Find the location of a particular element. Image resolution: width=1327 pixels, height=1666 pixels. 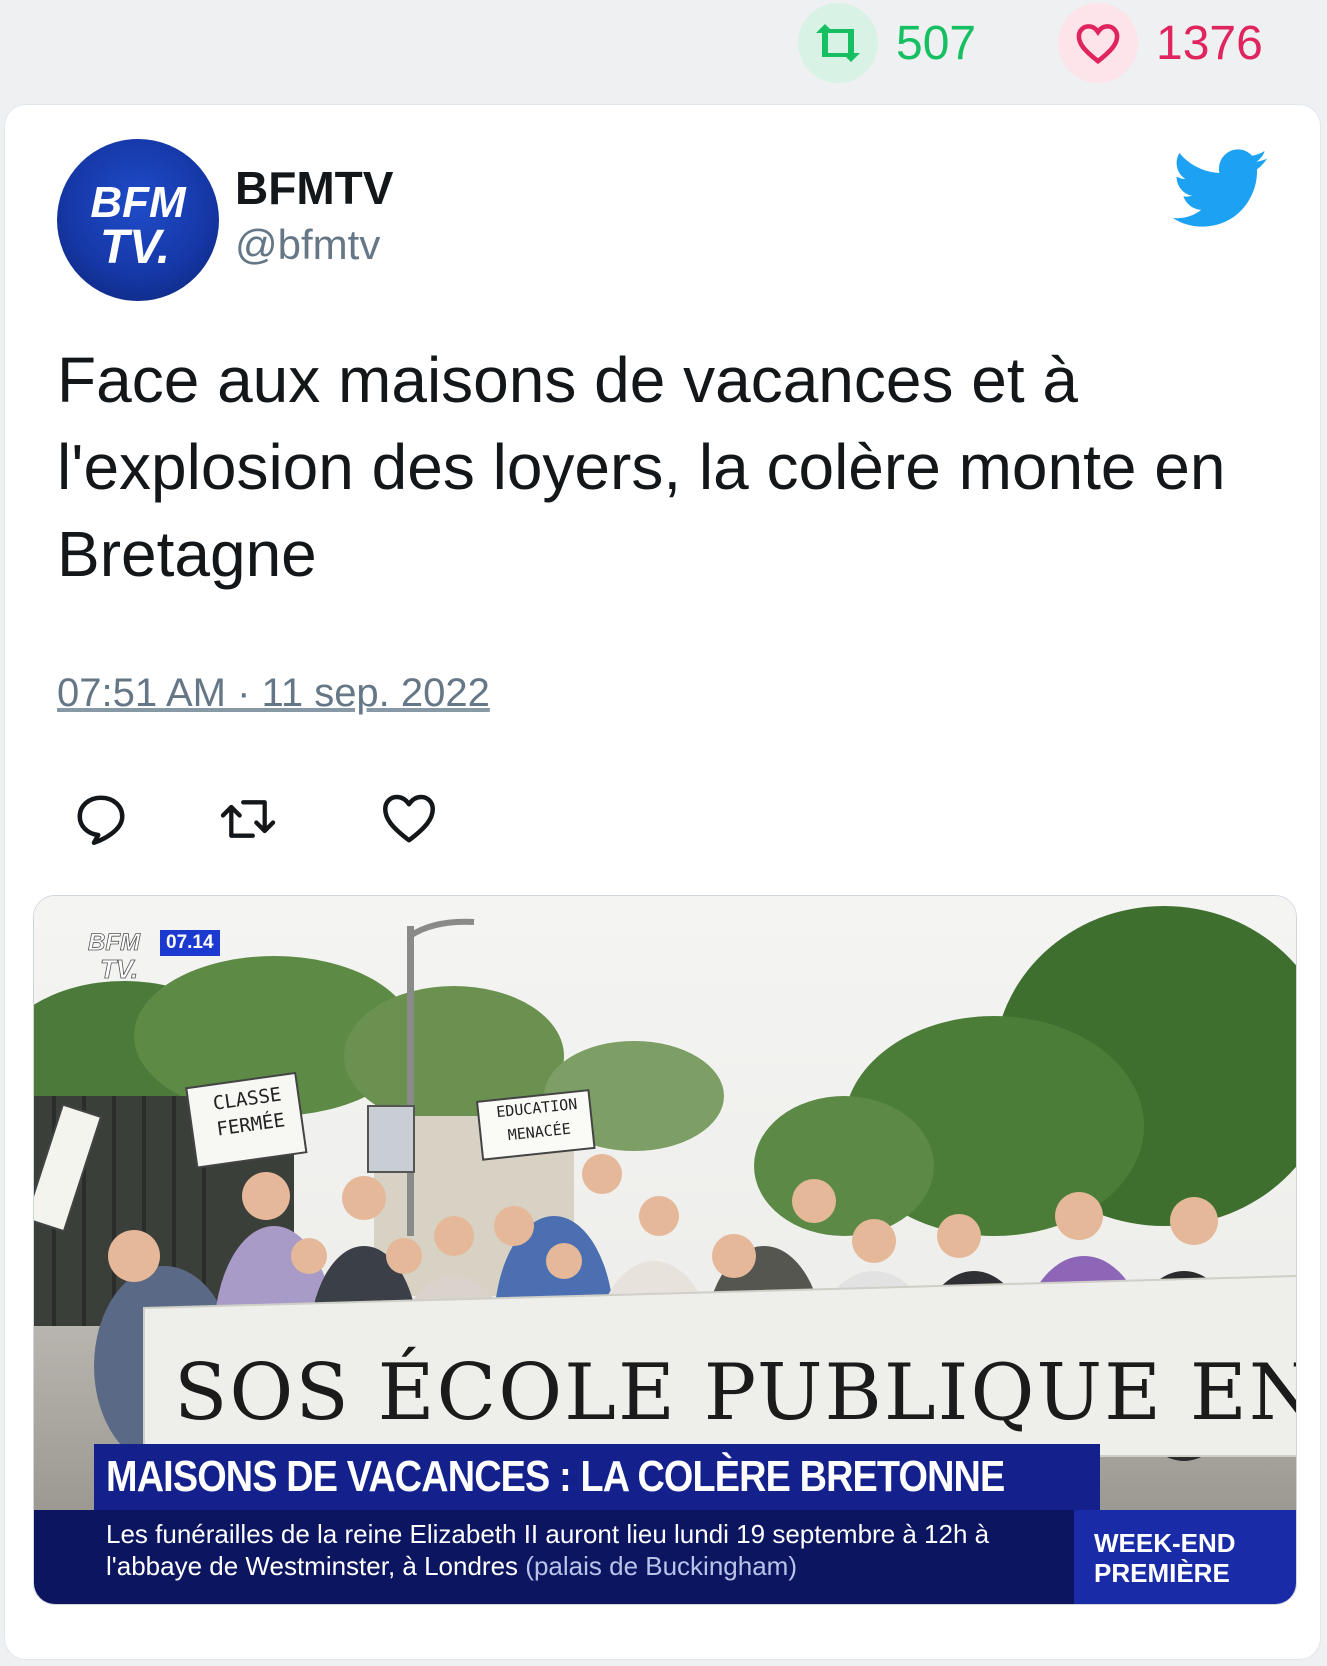

twitter-bird-icon is located at coordinates (1220, 191).